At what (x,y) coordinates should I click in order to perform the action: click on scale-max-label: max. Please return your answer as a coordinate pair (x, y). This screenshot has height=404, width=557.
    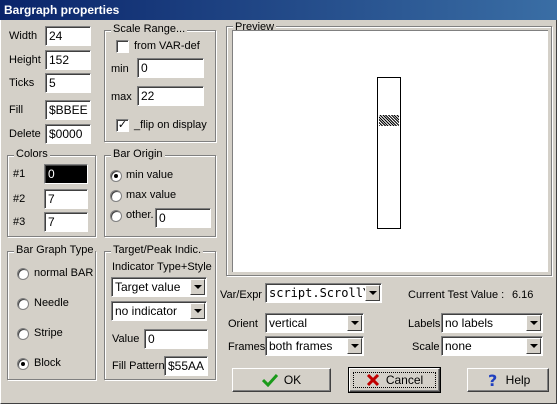
    Looking at the image, I should click on (121, 97).